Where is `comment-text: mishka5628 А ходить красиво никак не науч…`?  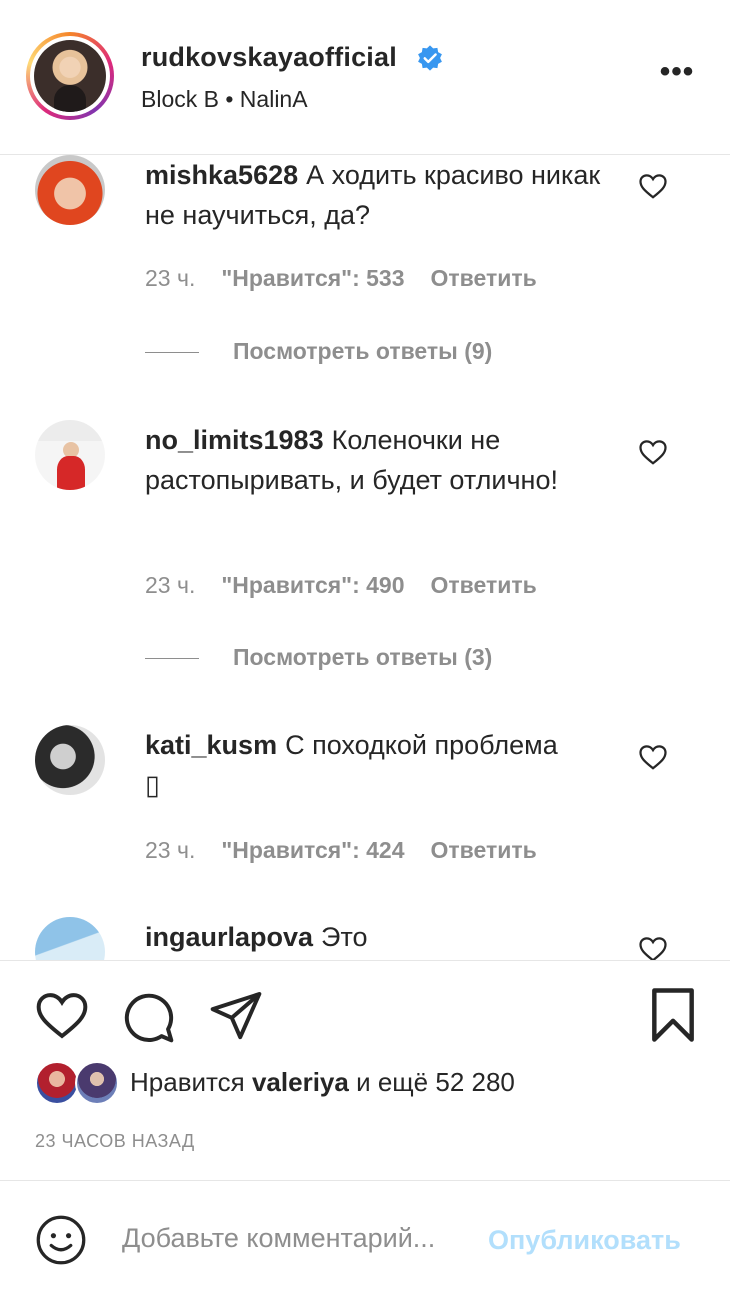 comment-text: mishka5628 А ходить красиво никак не науч… is located at coordinates (380, 195).